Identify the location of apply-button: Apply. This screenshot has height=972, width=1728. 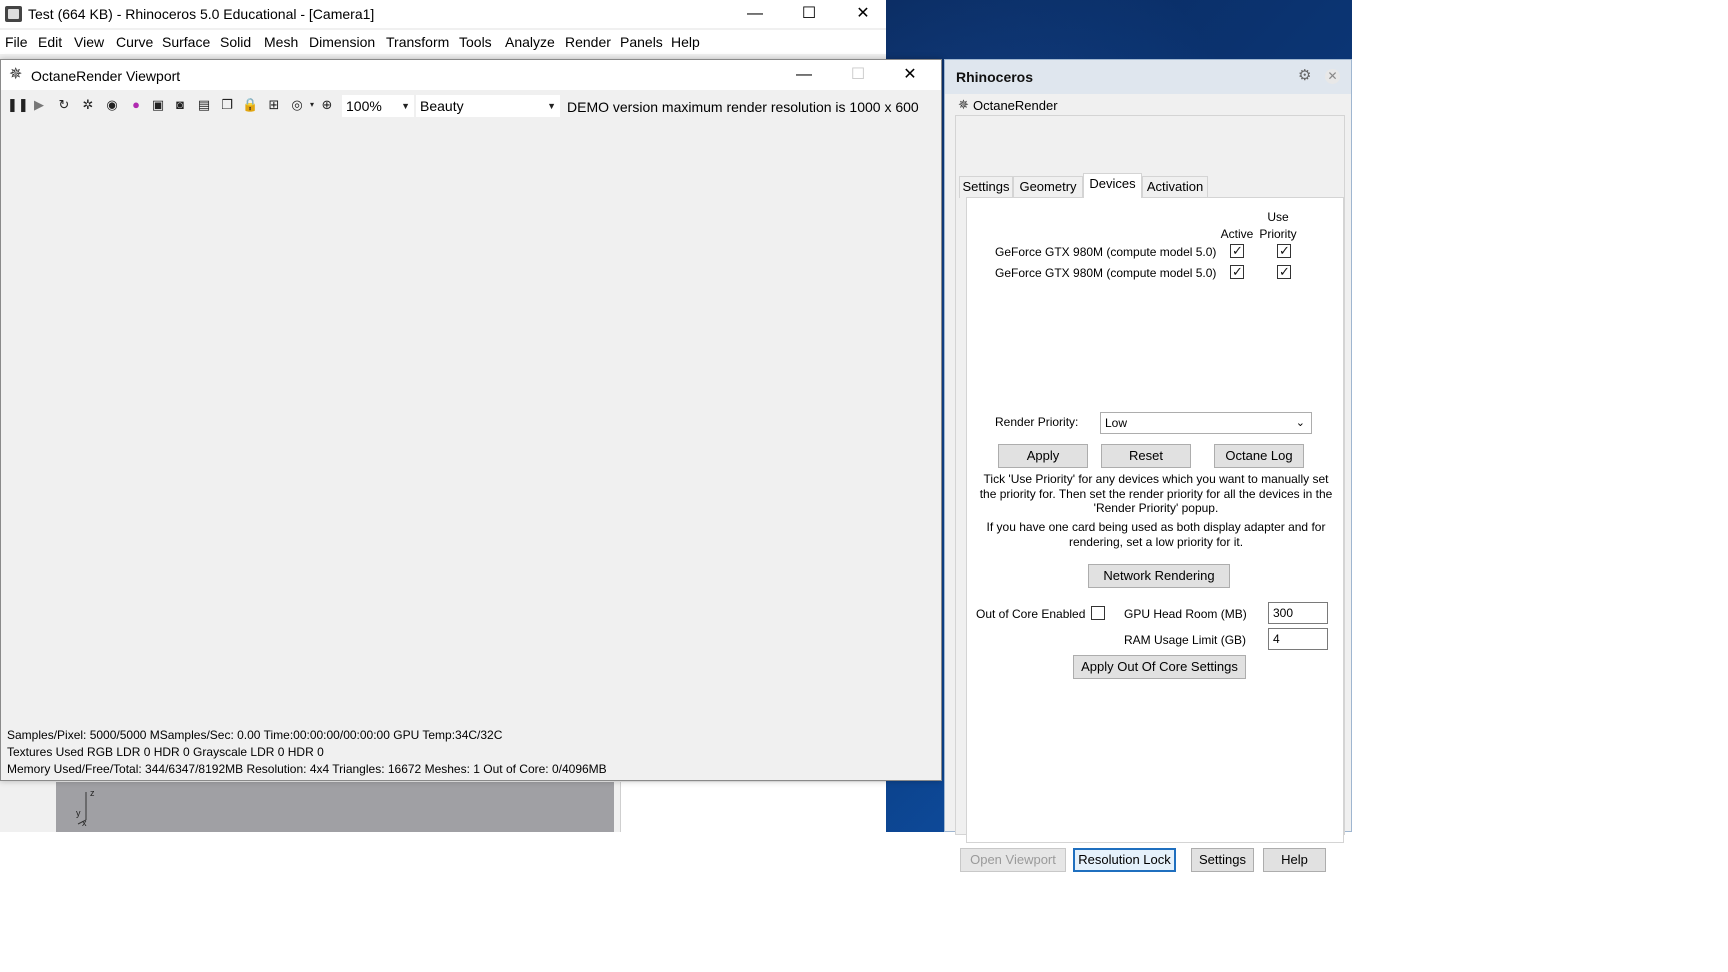
(1043, 456).